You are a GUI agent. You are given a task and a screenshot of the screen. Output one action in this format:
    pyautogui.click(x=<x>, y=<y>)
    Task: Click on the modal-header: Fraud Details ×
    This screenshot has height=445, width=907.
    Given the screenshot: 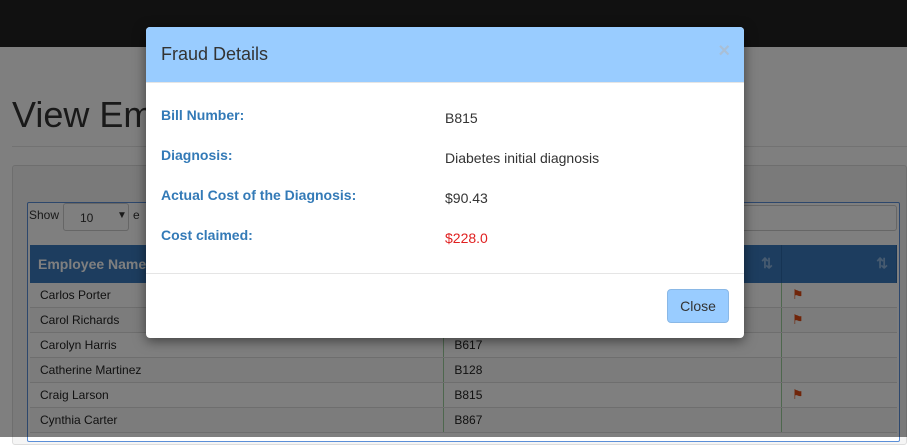 What is the action you would take?
    pyautogui.click(x=445, y=55)
    